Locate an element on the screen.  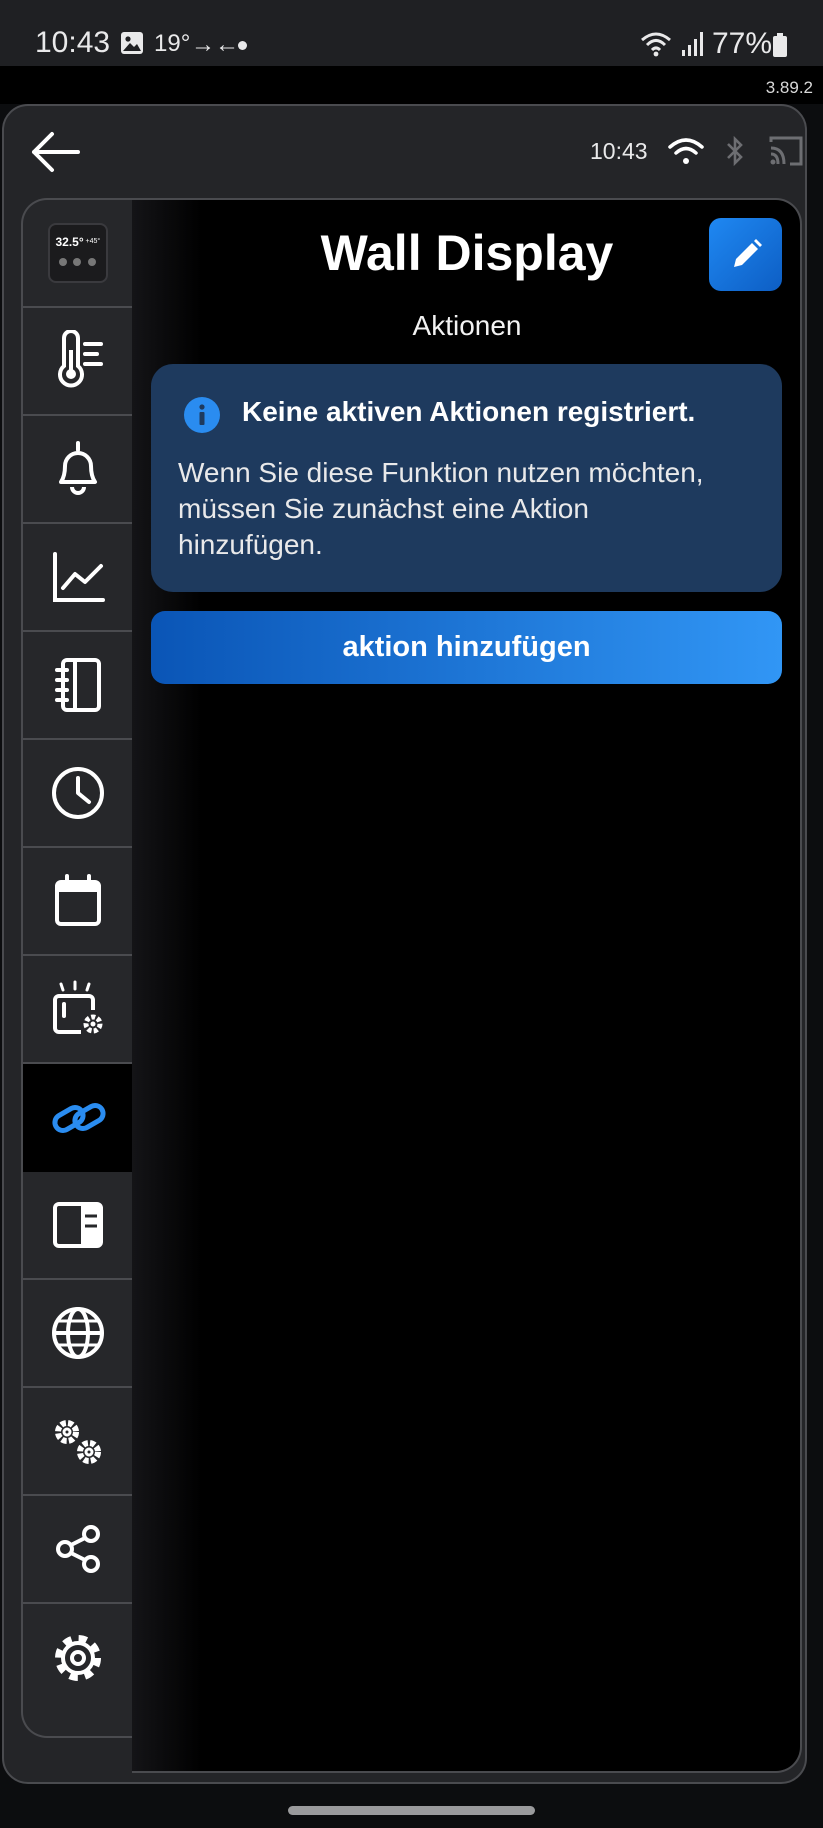
thumbnail-secondary: +45° is located at coordinates (93, 241).